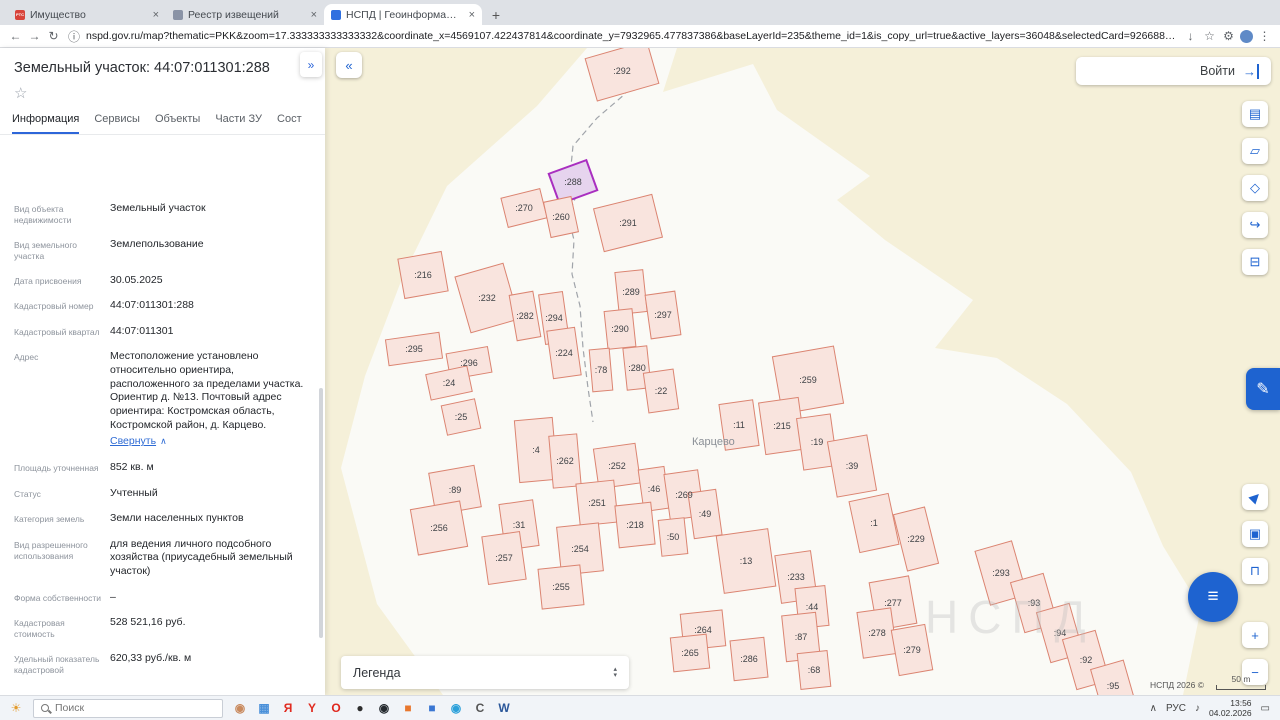 This screenshot has height=720, width=1280. What do you see at coordinates (912, 650) in the screenshot?
I see `parcel-label: :279` at bounding box center [912, 650].